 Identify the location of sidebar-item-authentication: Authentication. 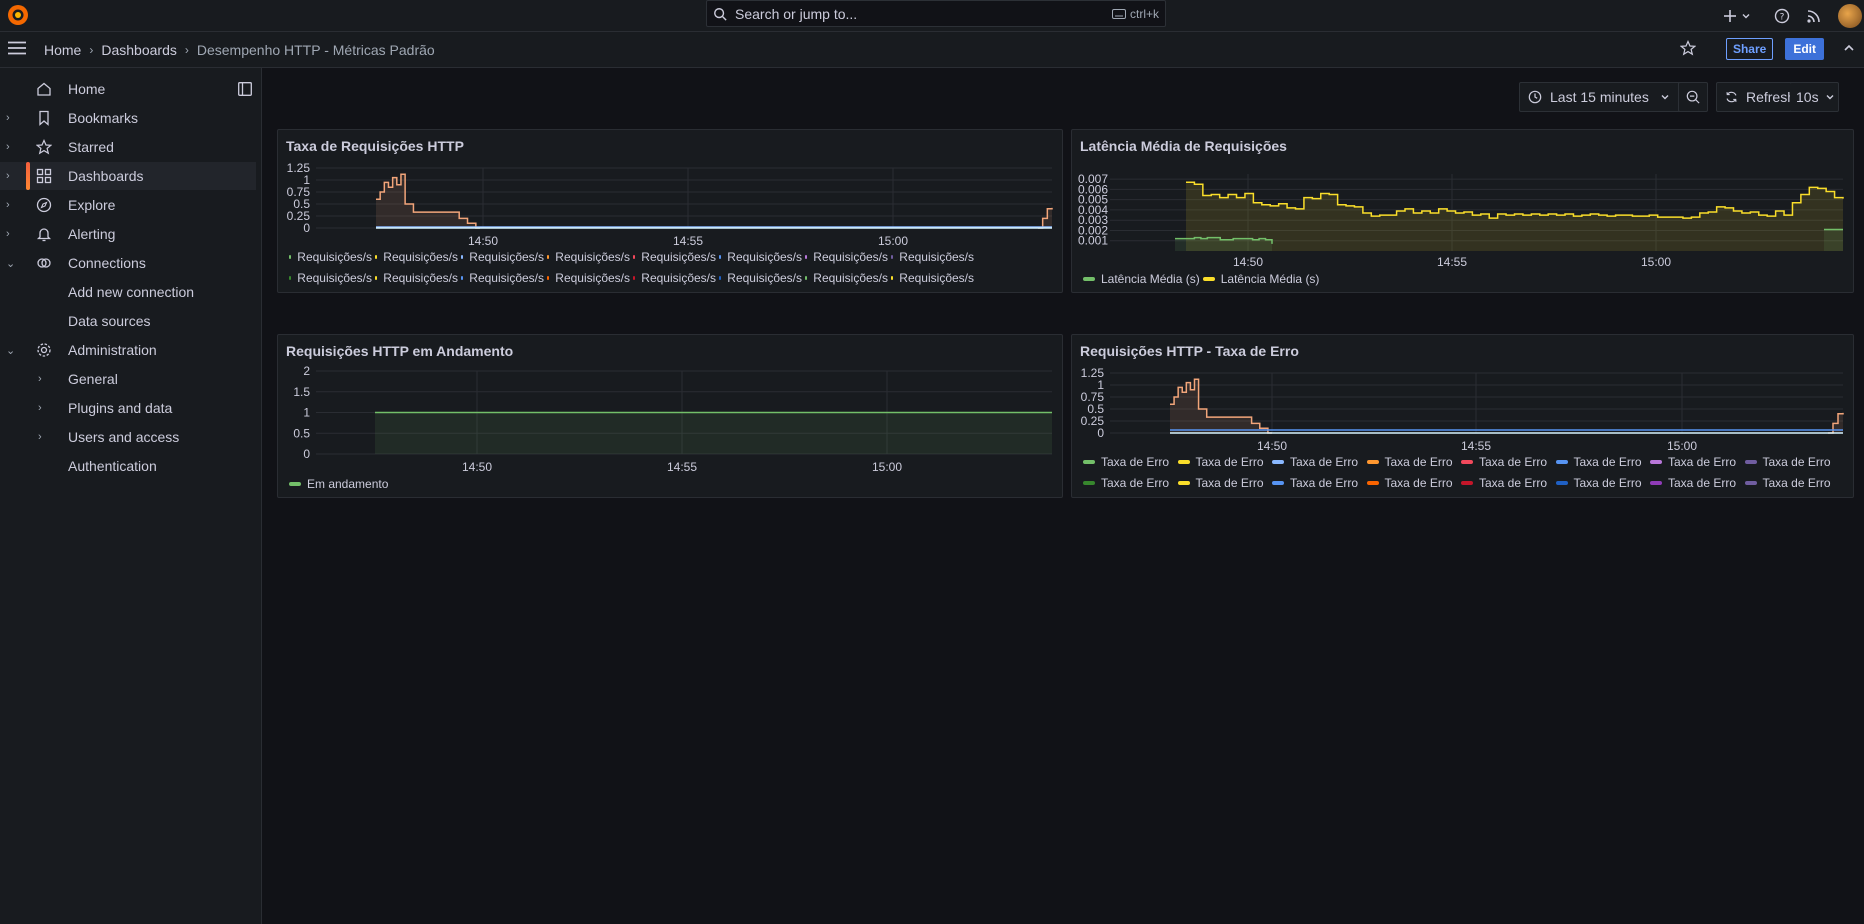
(128, 466).